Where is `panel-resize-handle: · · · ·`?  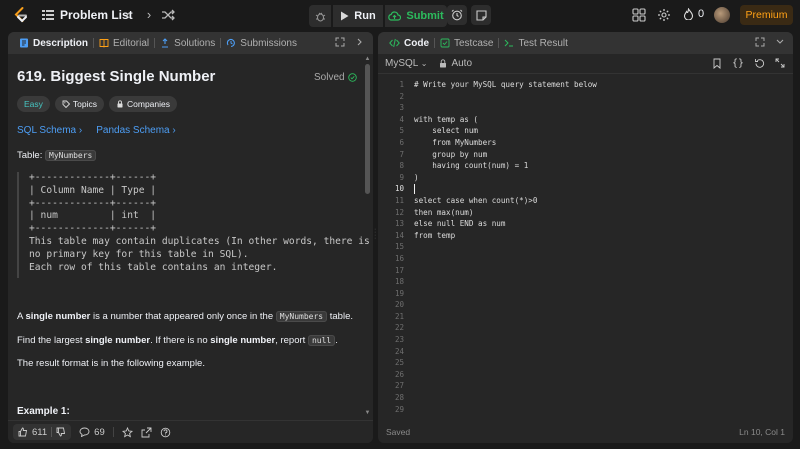
panel-resize-handle: · · · · is located at coordinates (375, 234).